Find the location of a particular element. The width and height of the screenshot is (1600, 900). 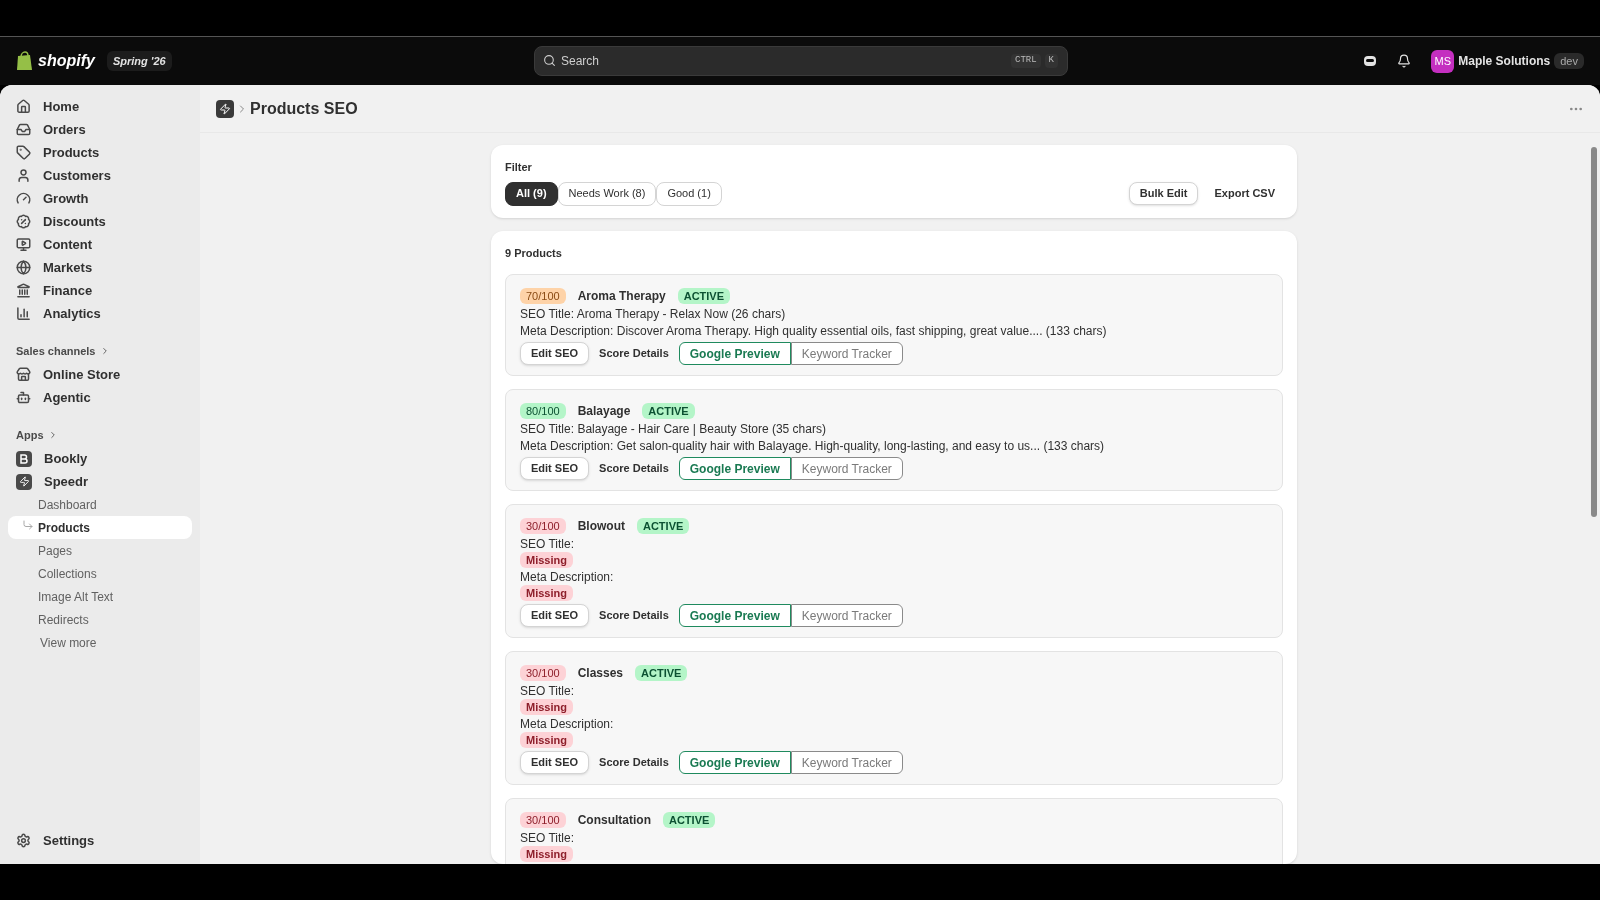

bulk-edit-button: Bulk Edit is located at coordinates (1163, 193).